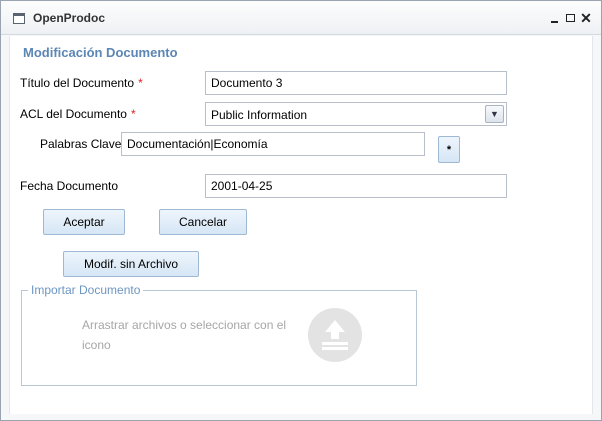 Image resolution: width=602 pixels, height=421 pixels. I want to click on fecha-label: Fecha Documento, so click(69, 186).